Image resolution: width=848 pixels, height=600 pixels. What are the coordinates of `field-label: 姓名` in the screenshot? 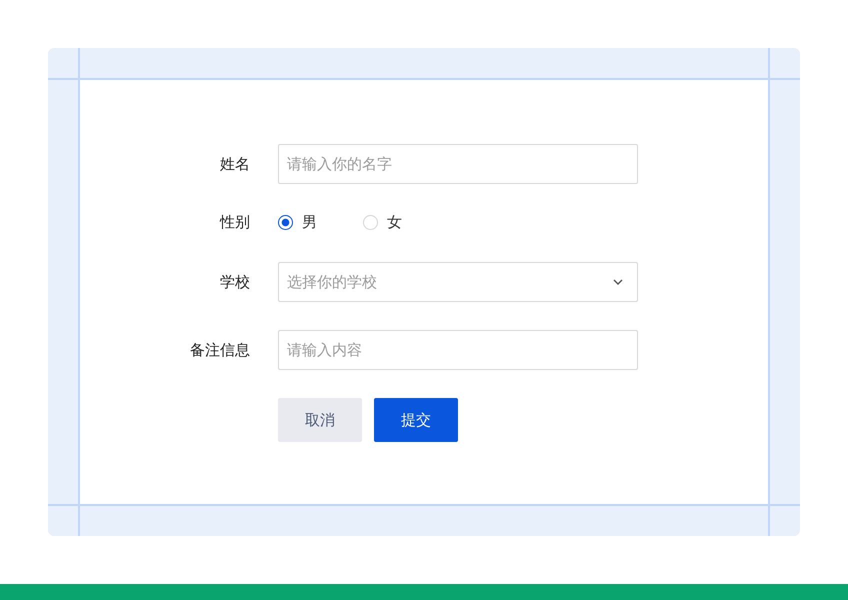 It's located at (234, 164).